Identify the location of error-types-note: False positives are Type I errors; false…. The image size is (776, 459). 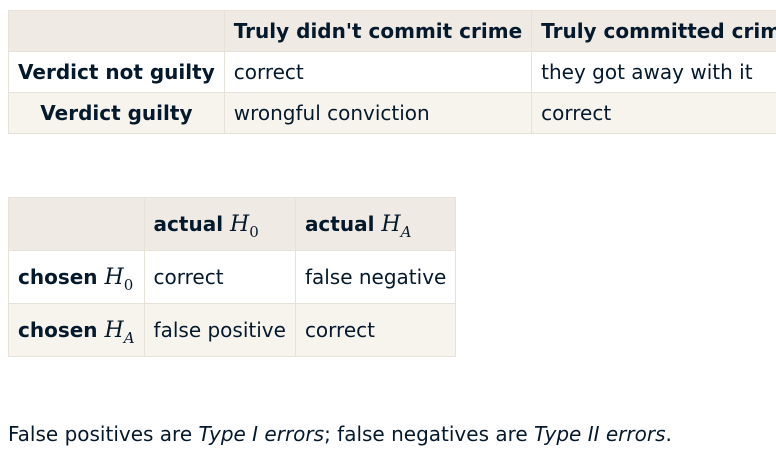
(340, 434).